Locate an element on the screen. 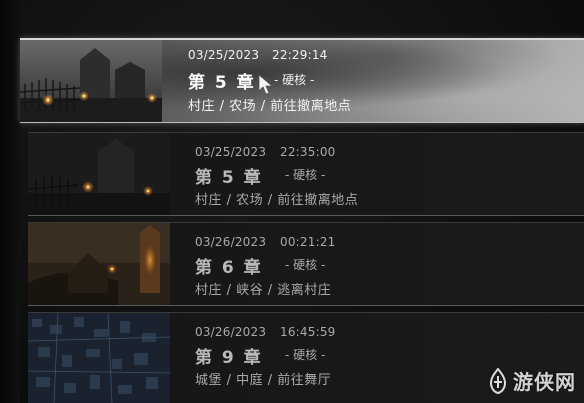  save-time: 16:45:59 is located at coordinates (308, 332).